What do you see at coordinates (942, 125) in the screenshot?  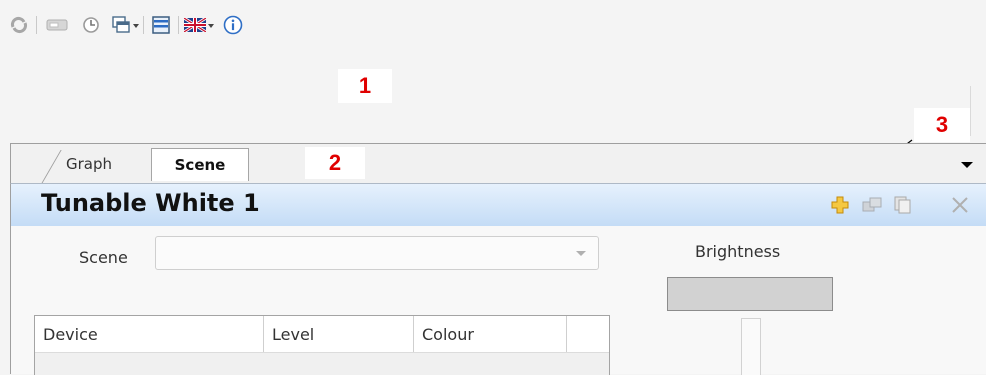 I see `callout-3: 3` at bounding box center [942, 125].